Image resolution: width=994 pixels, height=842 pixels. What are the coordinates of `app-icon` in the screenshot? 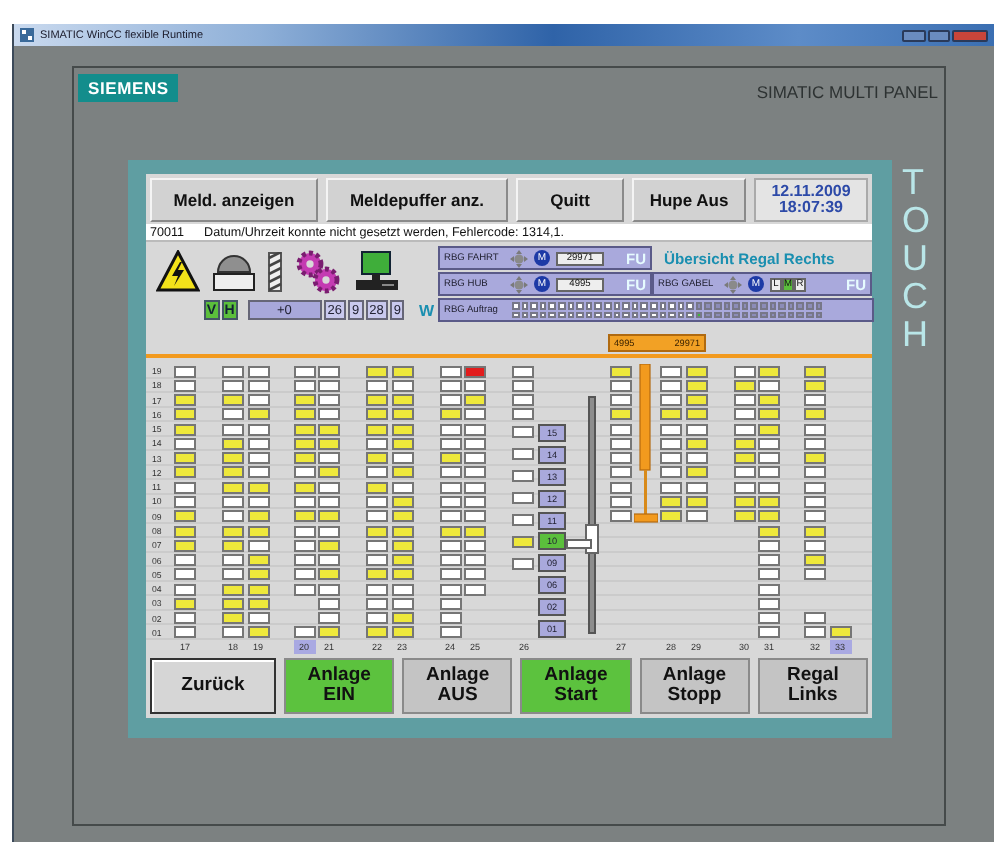 It's located at (27, 35).